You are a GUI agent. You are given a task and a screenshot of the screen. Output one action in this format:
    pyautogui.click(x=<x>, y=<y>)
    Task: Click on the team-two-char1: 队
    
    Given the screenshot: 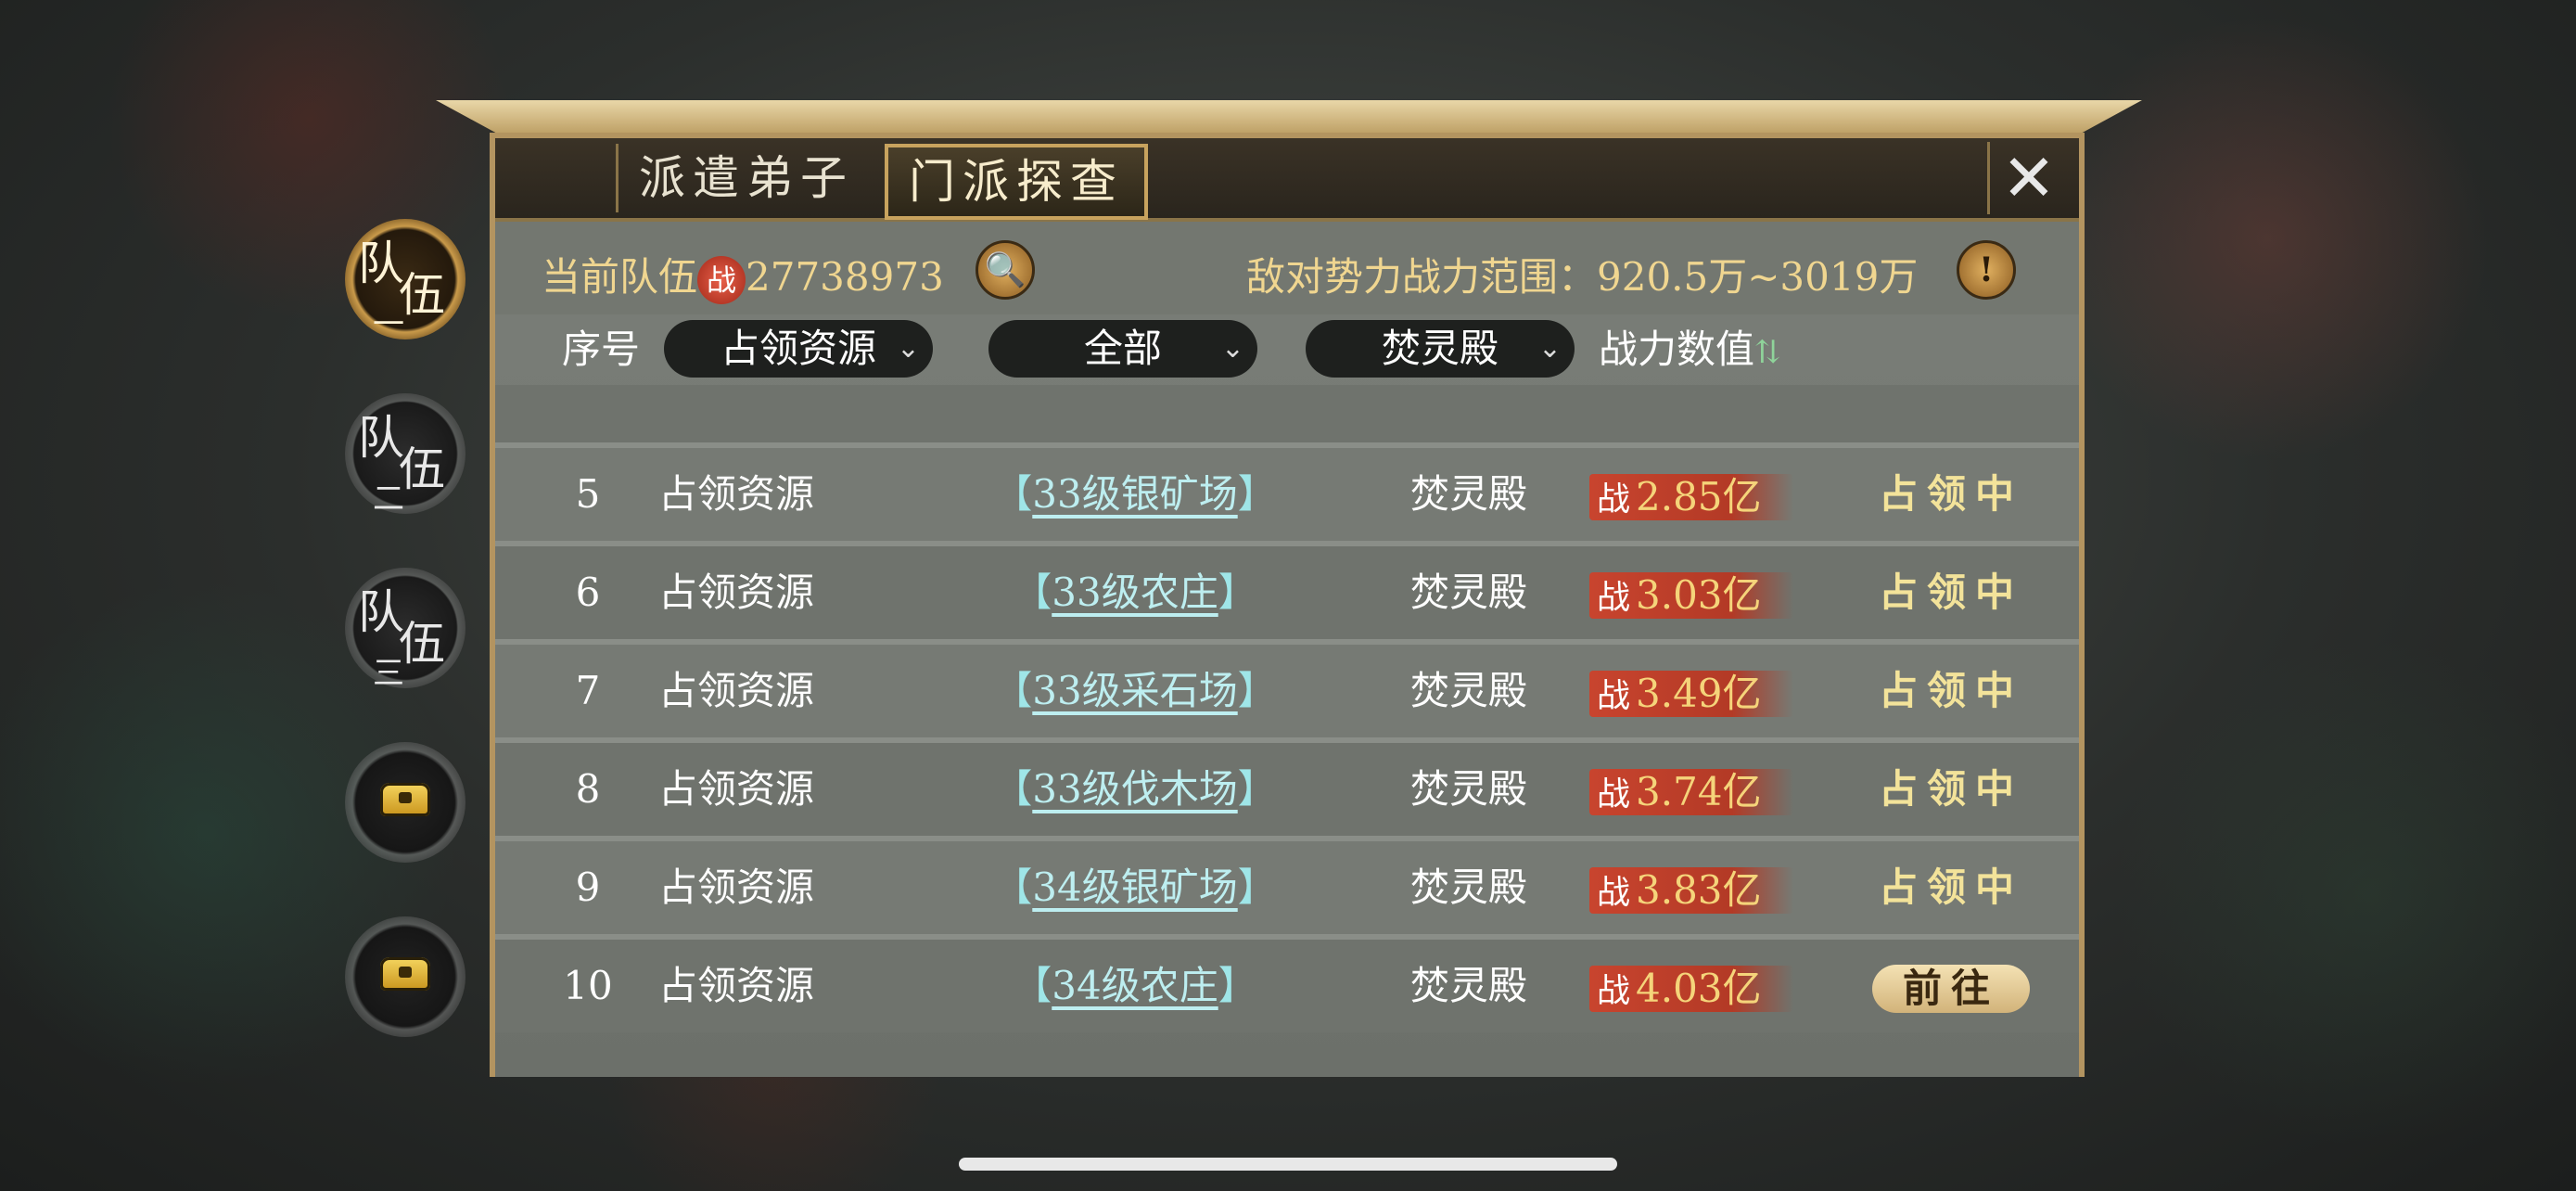 What is the action you would take?
    pyautogui.click(x=381, y=438)
    